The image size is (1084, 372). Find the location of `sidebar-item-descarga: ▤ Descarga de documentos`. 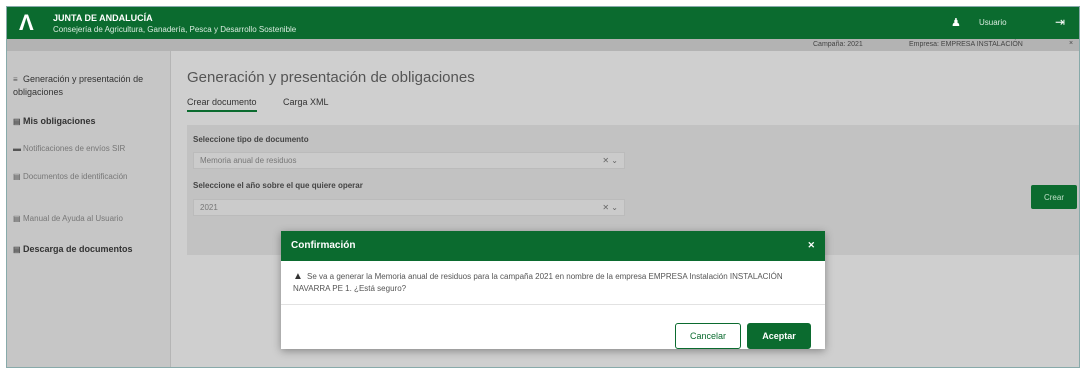

sidebar-item-descarga: ▤ Descarga de documentos is located at coordinates (73, 249).